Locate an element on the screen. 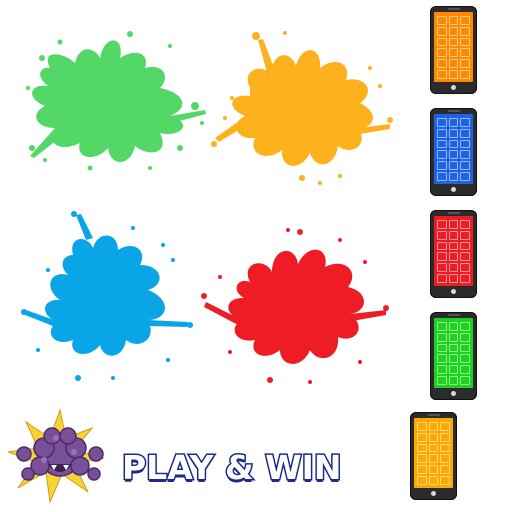 The height and width of the screenshot is (512, 512). red-paint-splat is located at coordinates (295, 304).